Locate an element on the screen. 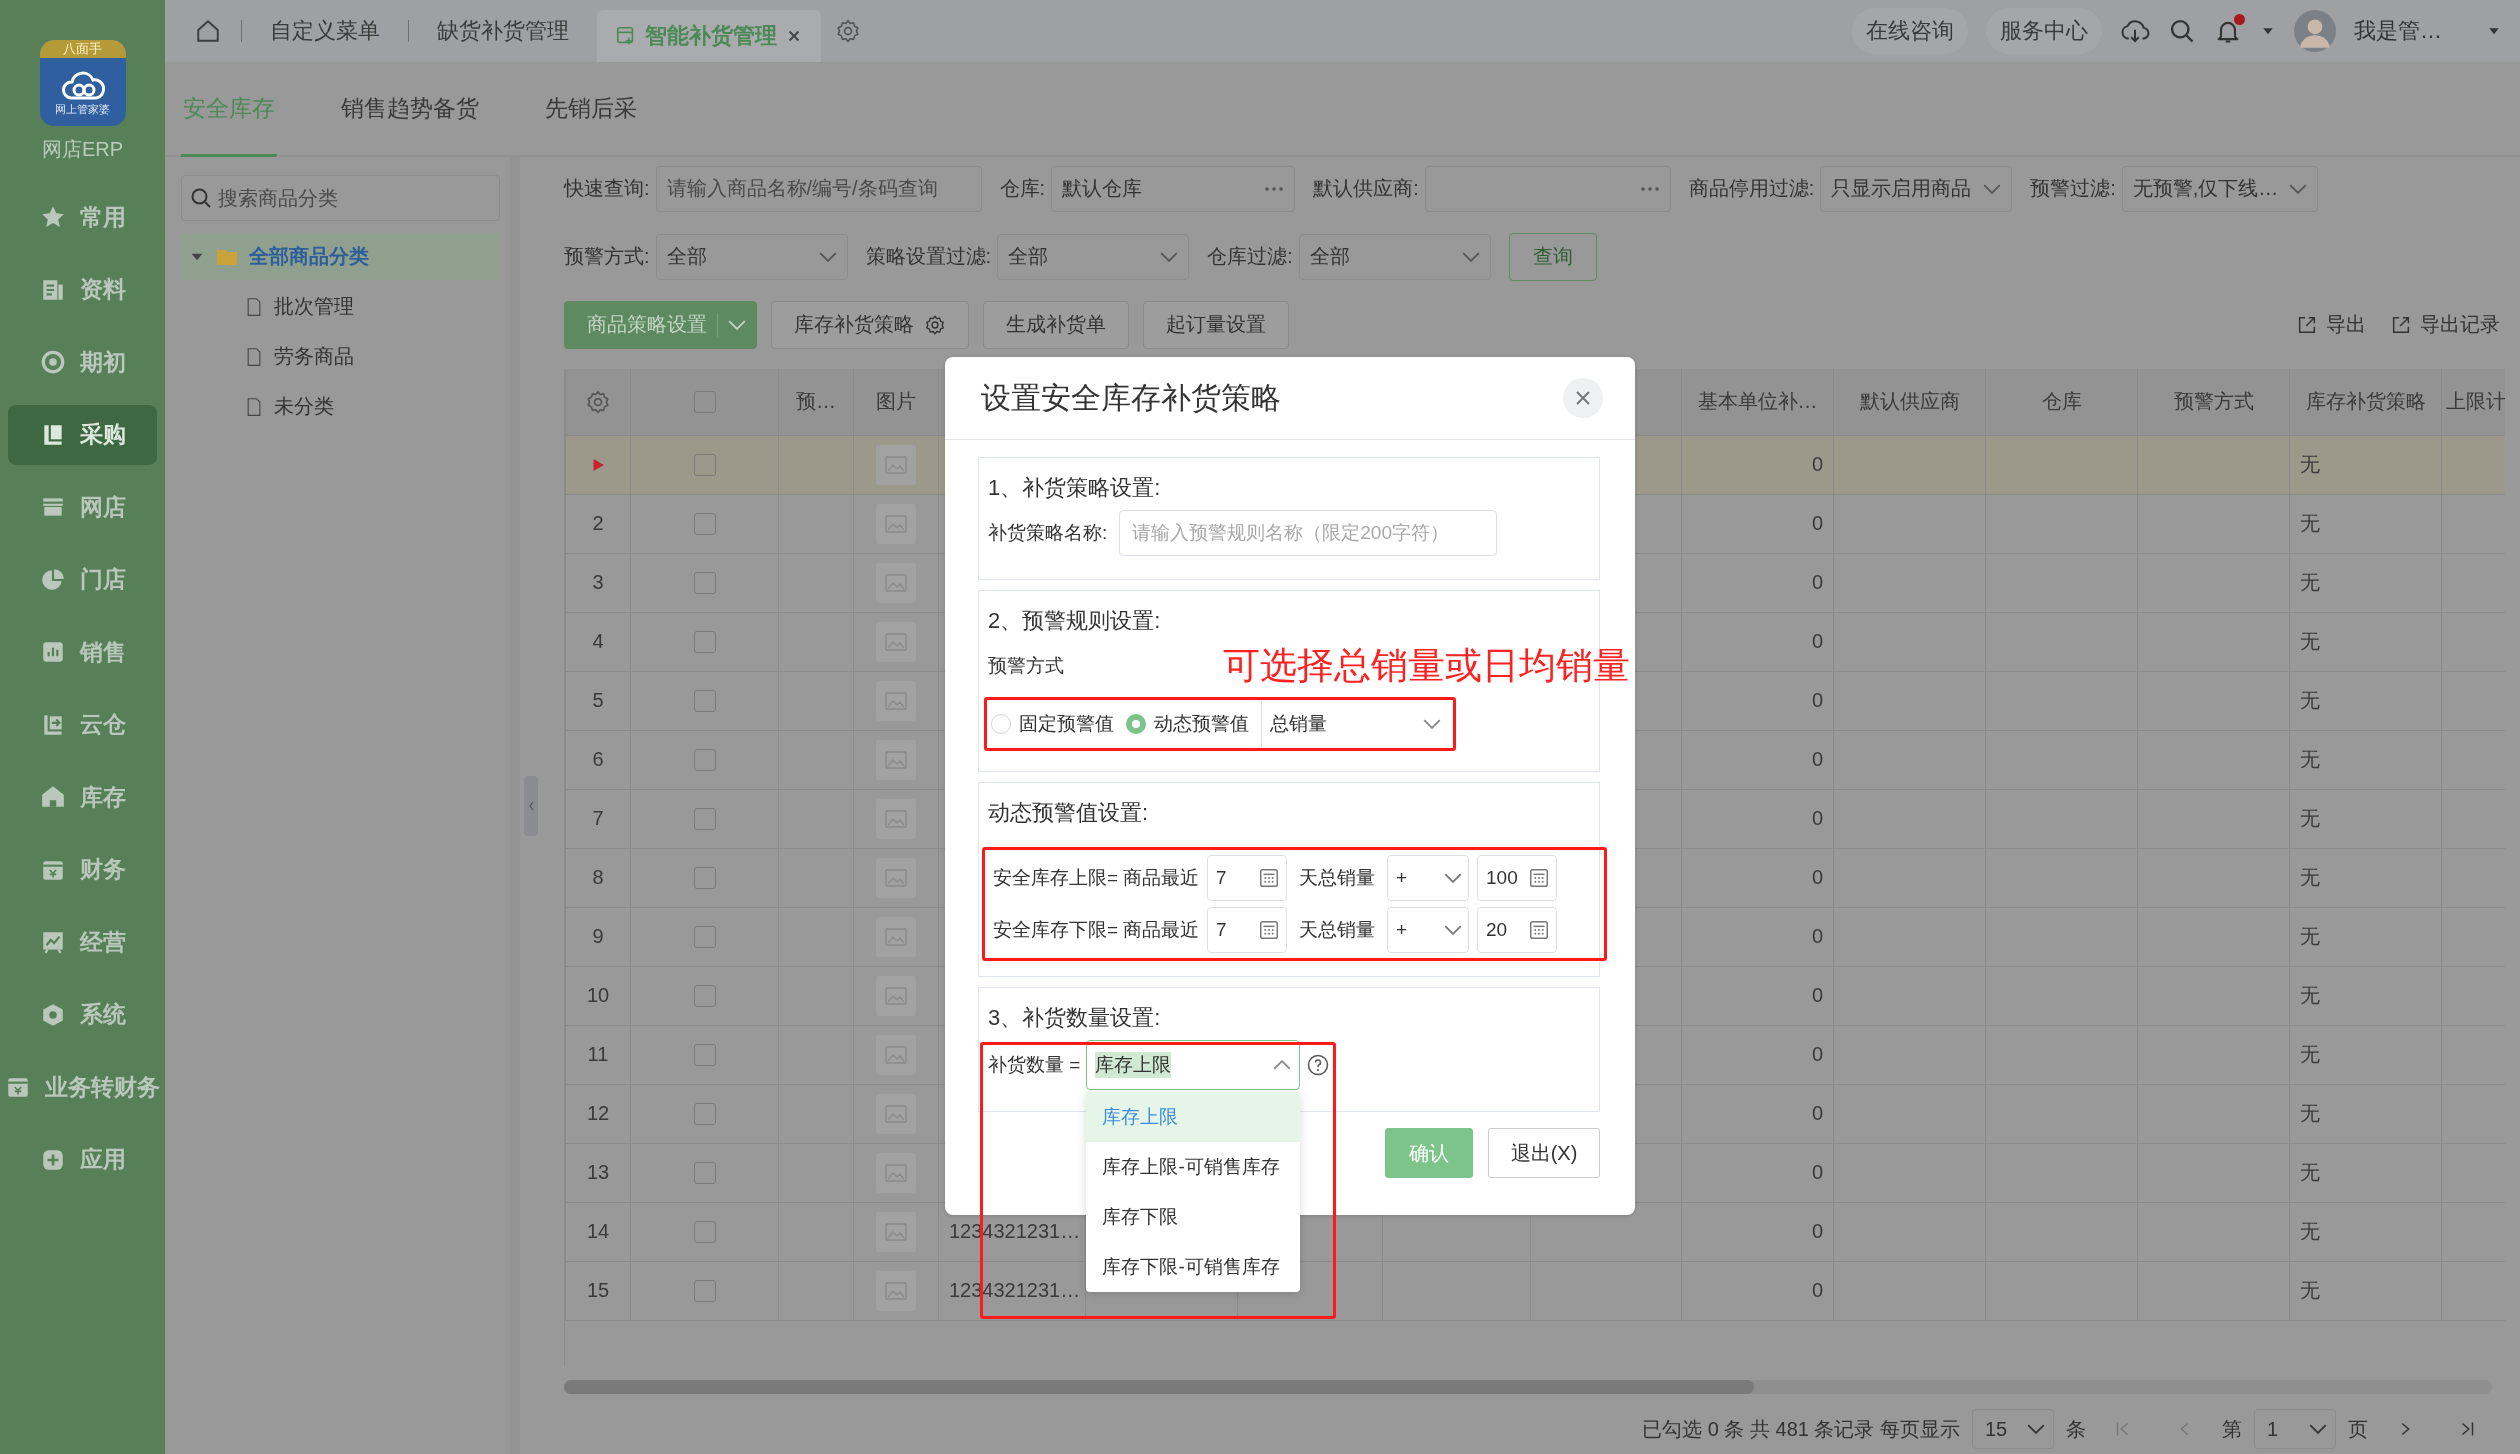 The width and height of the screenshot is (2520, 1454). split-button: 商品策略设置 is located at coordinates (660, 324).